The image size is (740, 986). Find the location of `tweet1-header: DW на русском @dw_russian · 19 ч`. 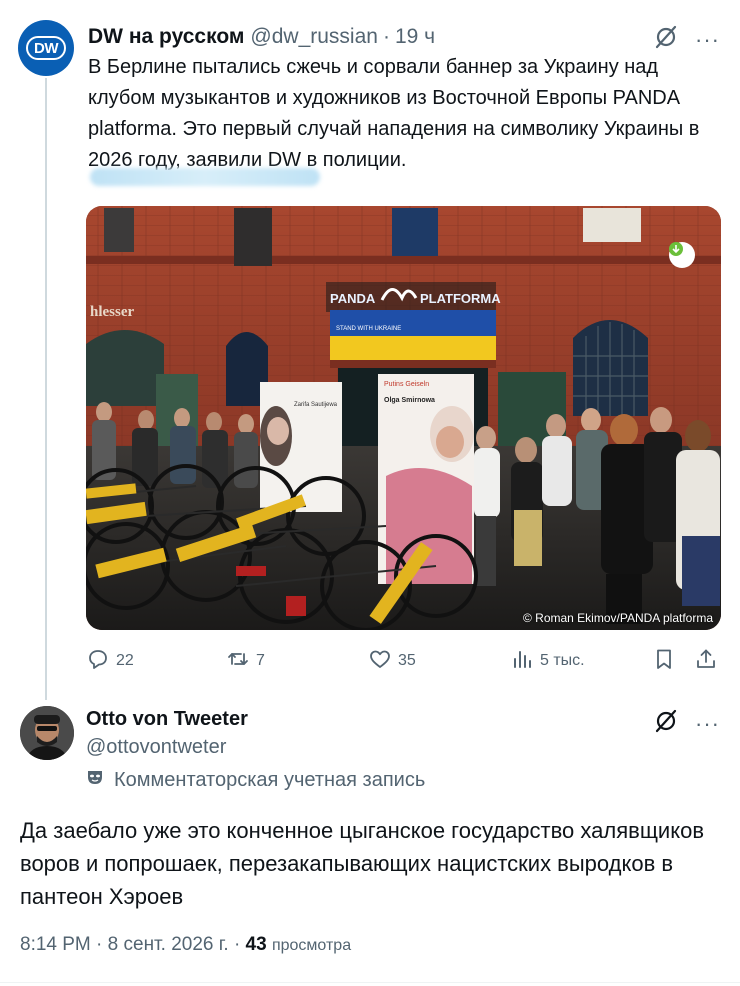

tweet1-header: DW на русском @dw_russian · 19 ч is located at coordinates (404, 37).